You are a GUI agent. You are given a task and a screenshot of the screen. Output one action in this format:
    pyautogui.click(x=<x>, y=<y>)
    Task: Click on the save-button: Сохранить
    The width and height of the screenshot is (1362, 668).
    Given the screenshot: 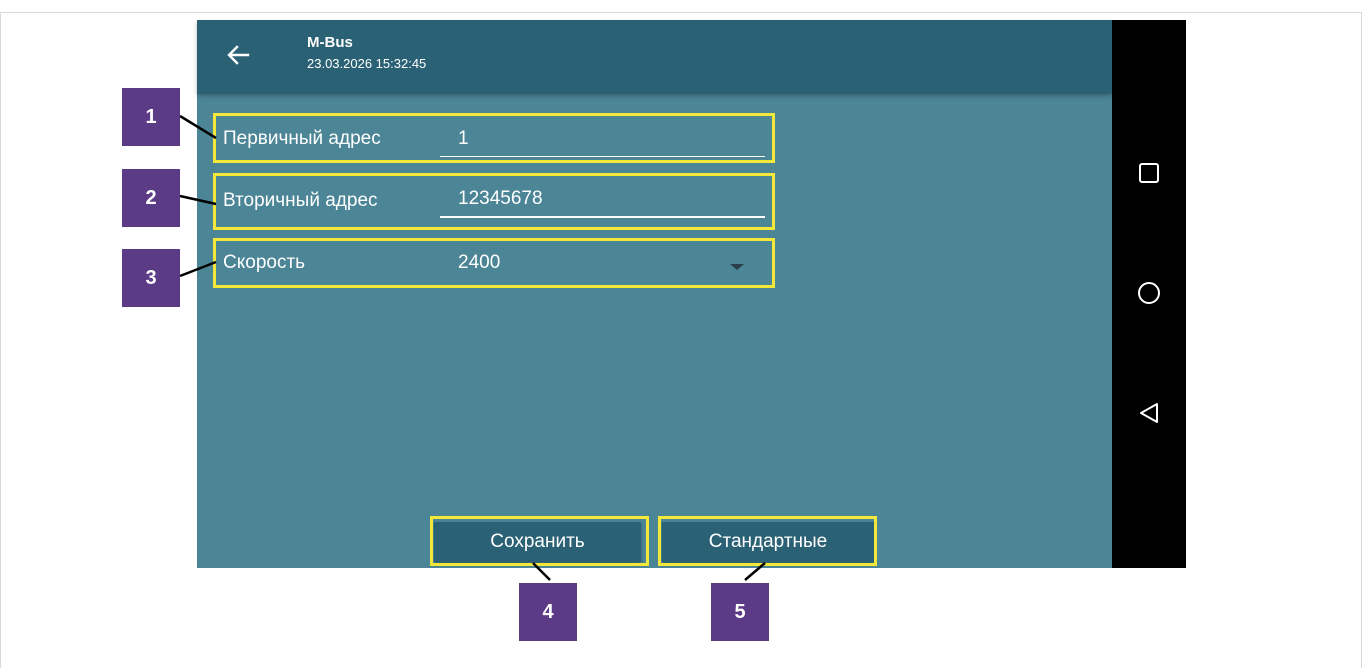 What is the action you would take?
    pyautogui.click(x=537, y=542)
    